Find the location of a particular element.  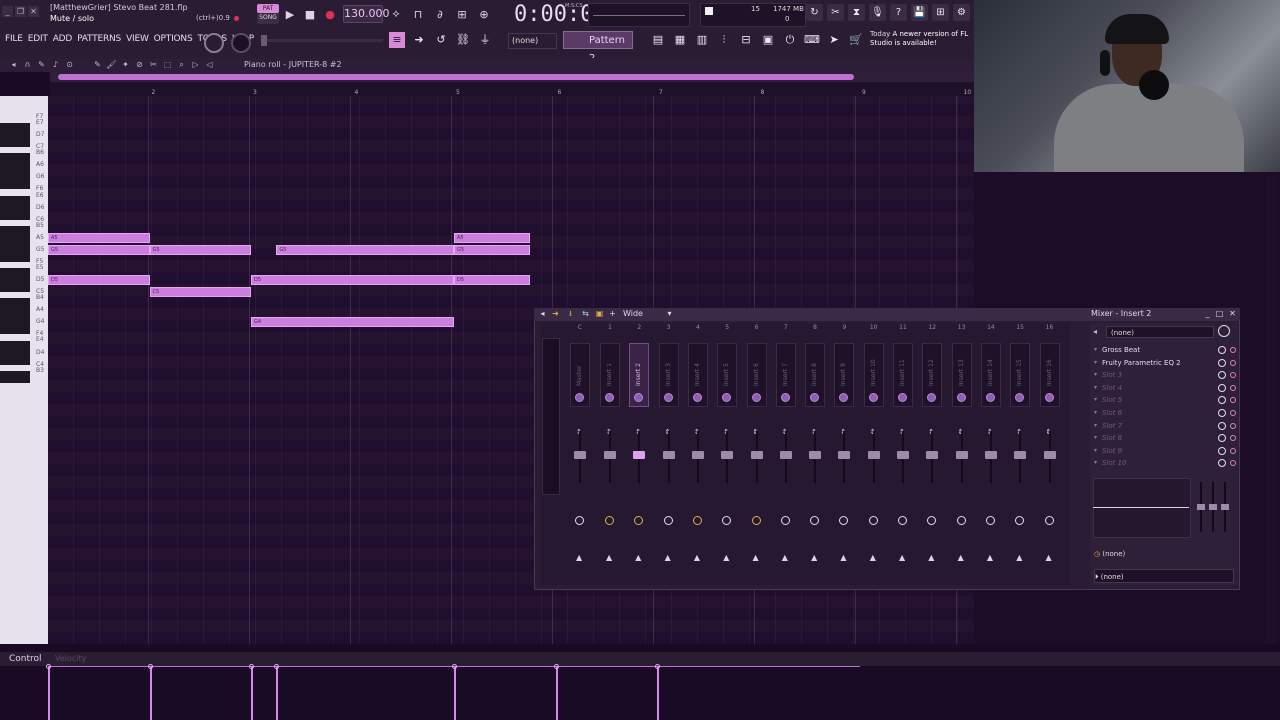

pat-mode: PAT is located at coordinates (268, 8).